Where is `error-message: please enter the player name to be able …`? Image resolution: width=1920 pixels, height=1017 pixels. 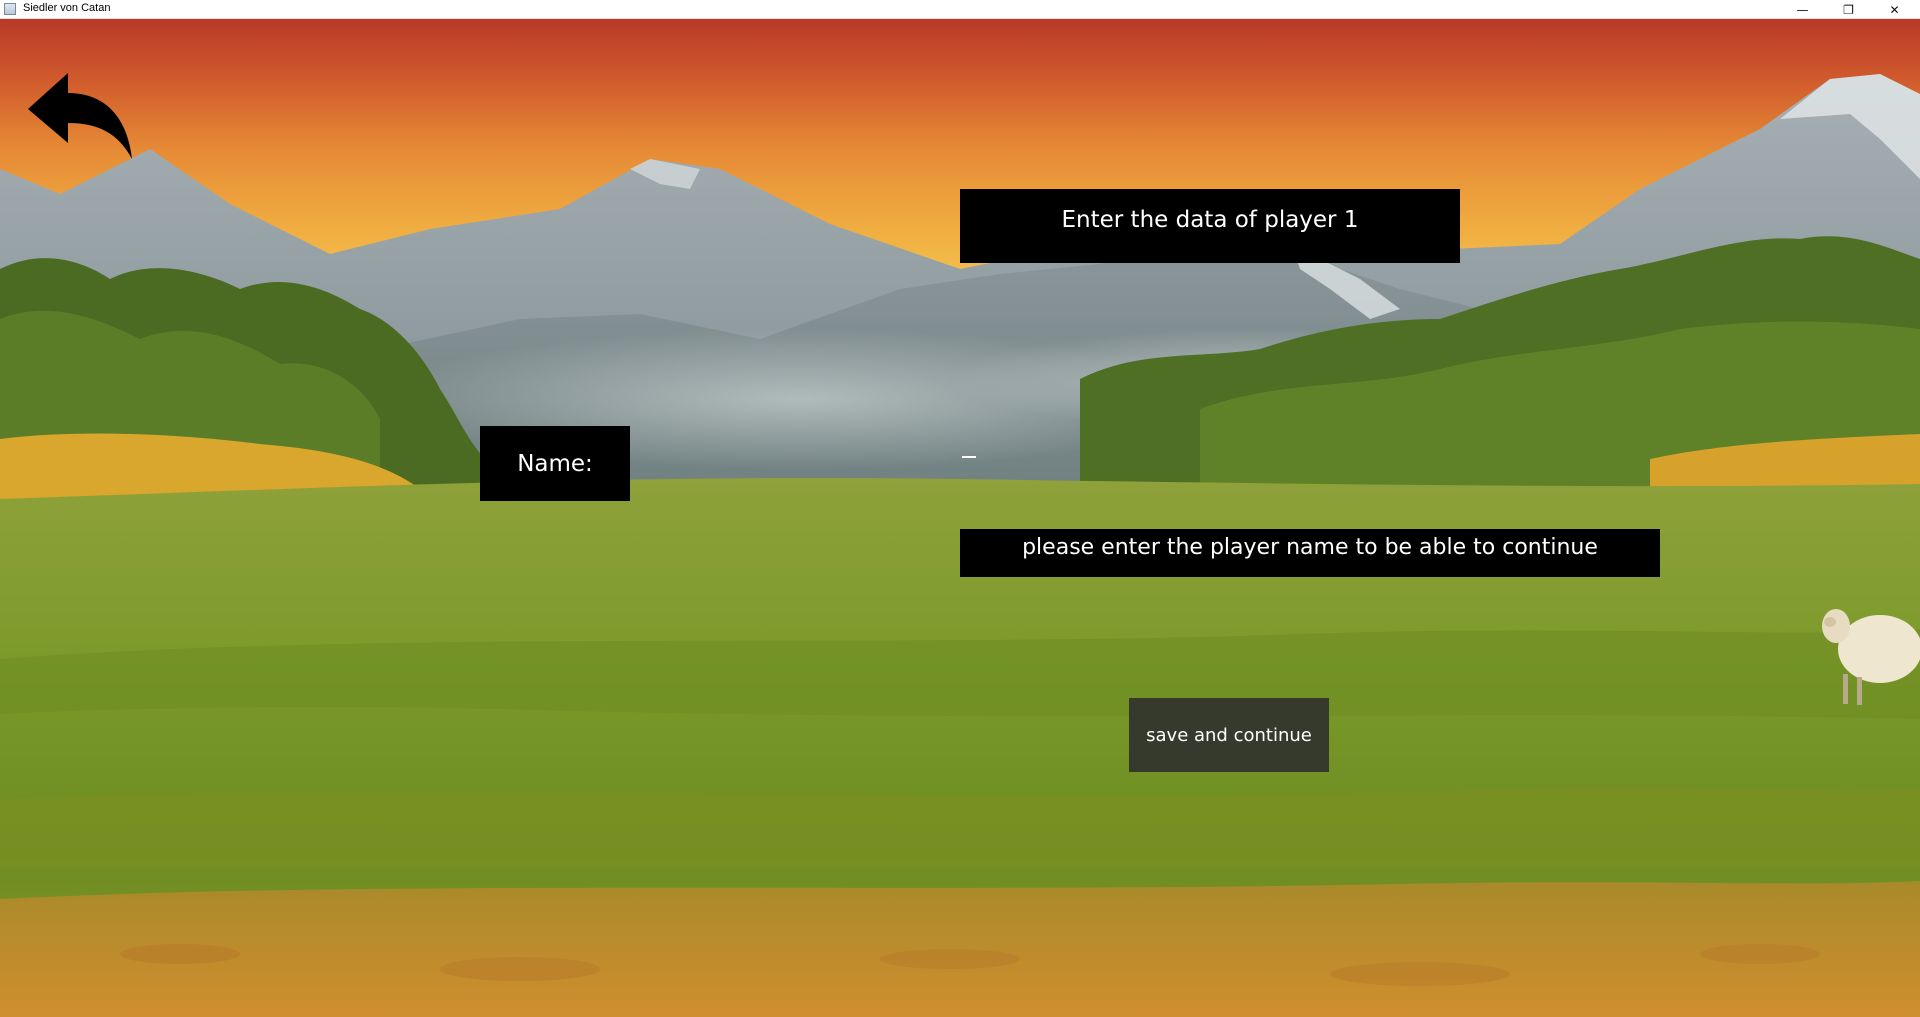 error-message: please enter the player name to be able … is located at coordinates (1310, 553).